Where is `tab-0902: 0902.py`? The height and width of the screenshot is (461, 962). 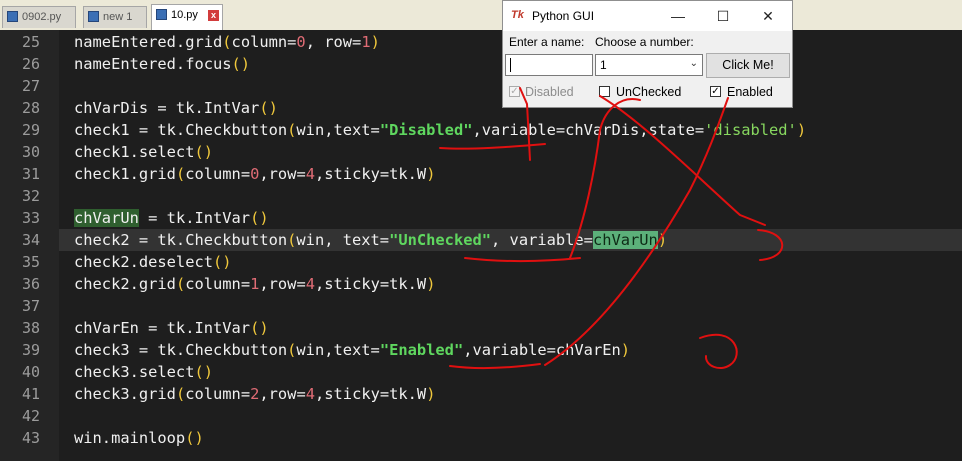
tab-0902: 0902.py is located at coordinates (39, 17).